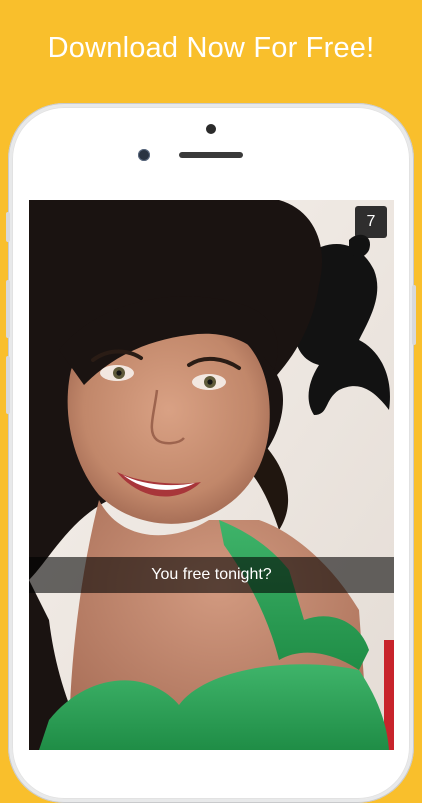 This screenshot has height=803, width=422. I want to click on volume-down-button, so click(8, 385).